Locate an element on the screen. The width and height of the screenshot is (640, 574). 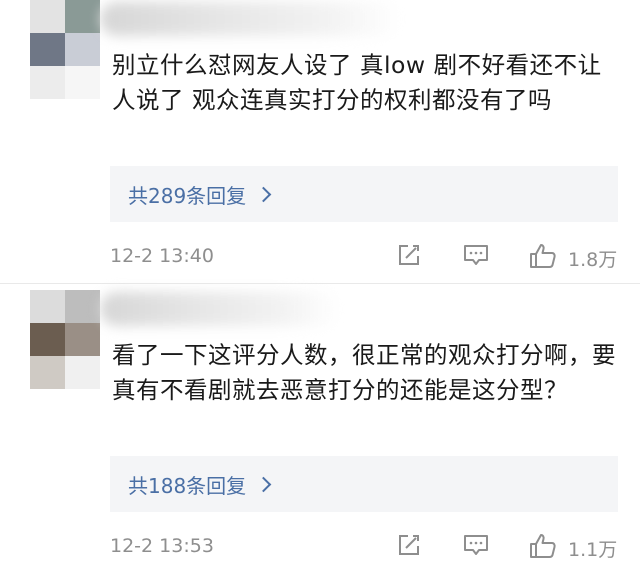
reply-summary-box: 共289条回复 is located at coordinates (364, 194).